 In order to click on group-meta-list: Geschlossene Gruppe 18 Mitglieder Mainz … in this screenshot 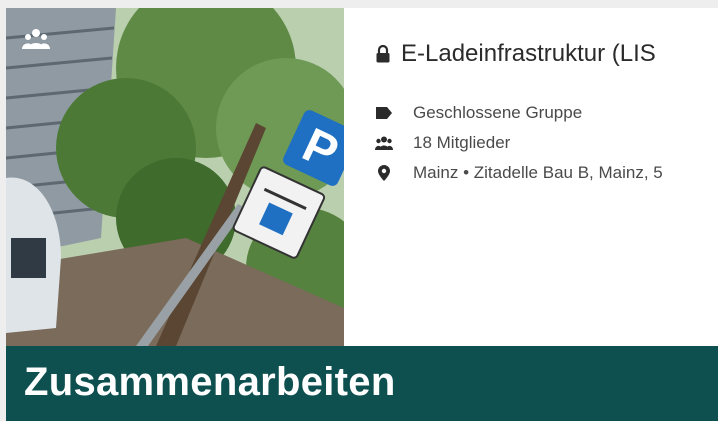, I will do `click(546, 143)`.